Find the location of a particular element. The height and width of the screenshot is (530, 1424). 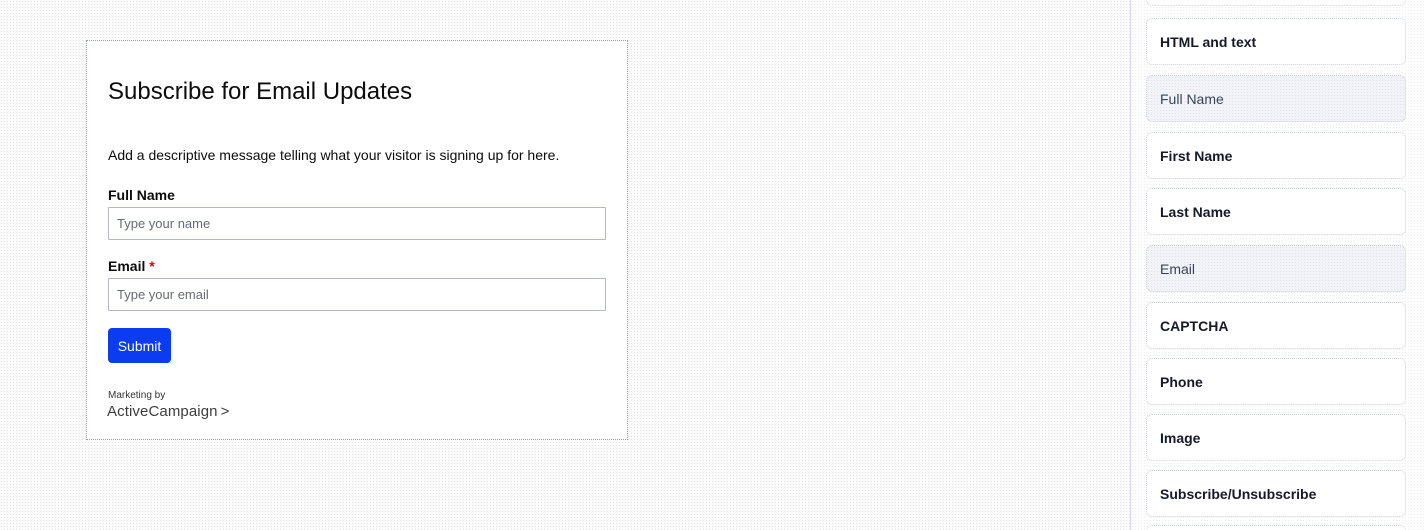

palette-item-label: CAPTCHA is located at coordinates (1194, 325).